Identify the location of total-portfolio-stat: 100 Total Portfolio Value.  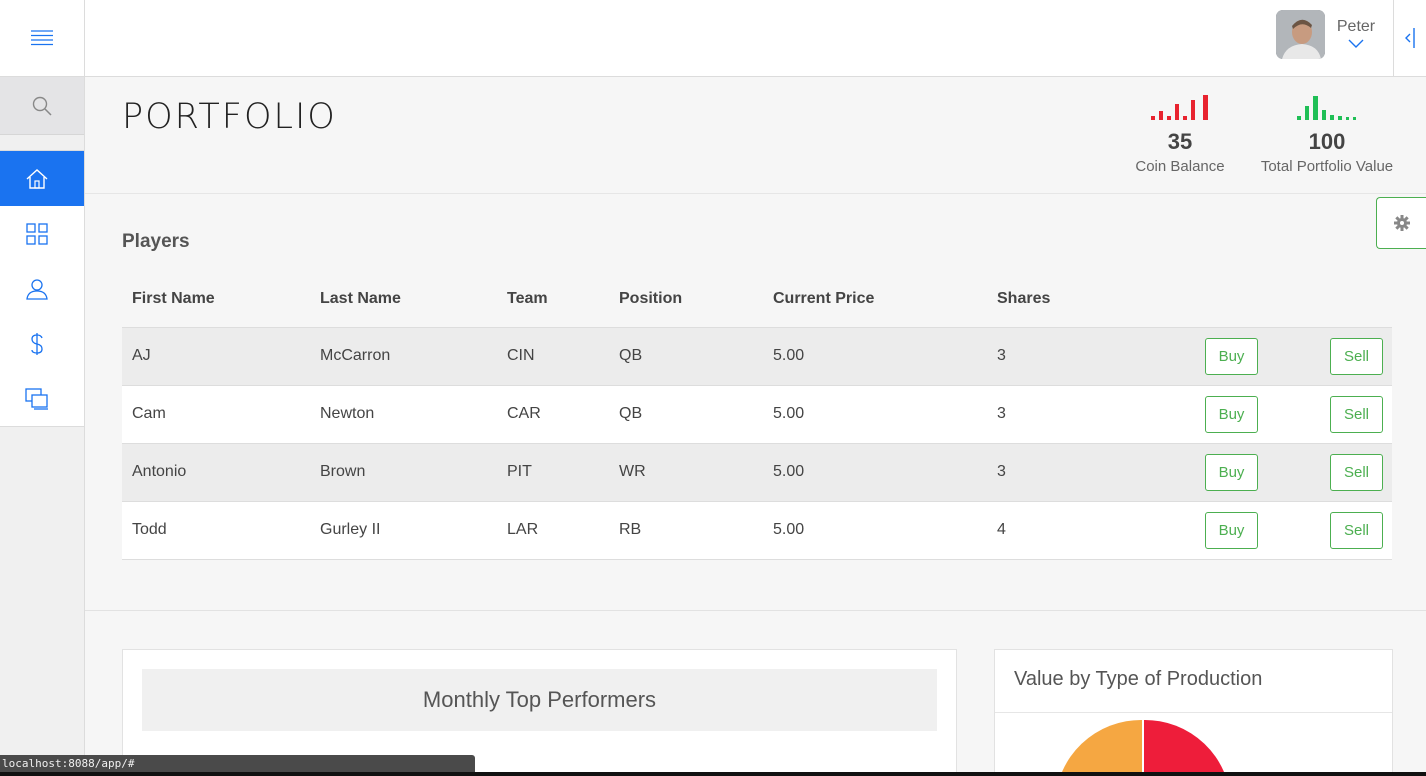
(1327, 134).